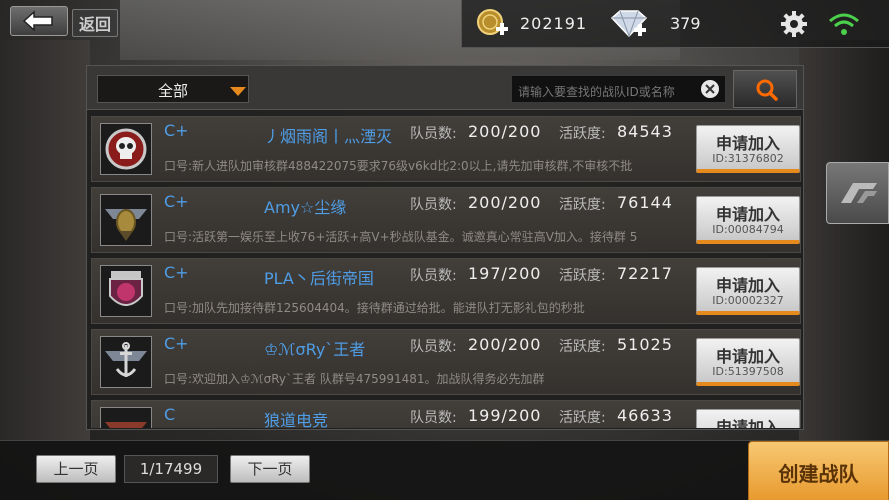 The image size is (889, 500). I want to click on back-button, so click(39, 21).